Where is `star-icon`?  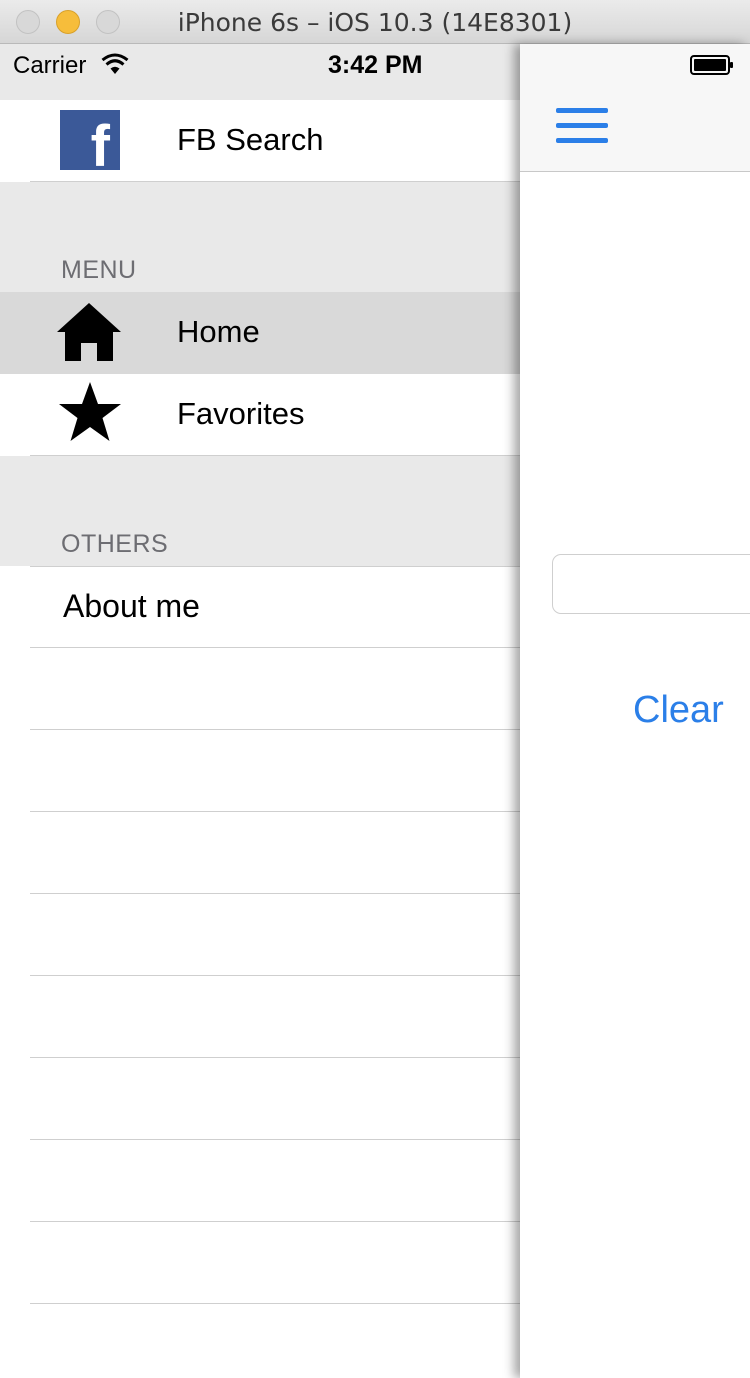
star-icon is located at coordinates (90, 411).